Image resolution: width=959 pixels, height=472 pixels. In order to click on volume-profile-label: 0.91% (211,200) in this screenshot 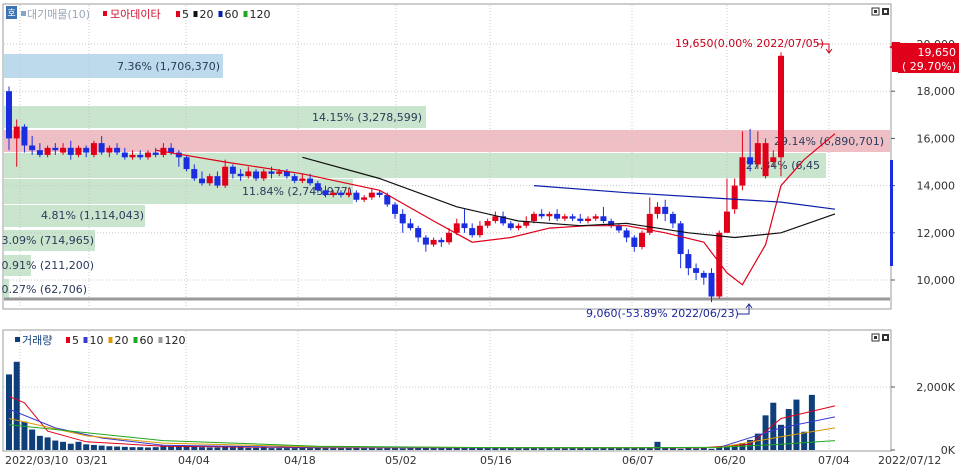, I will do `click(47, 265)`.